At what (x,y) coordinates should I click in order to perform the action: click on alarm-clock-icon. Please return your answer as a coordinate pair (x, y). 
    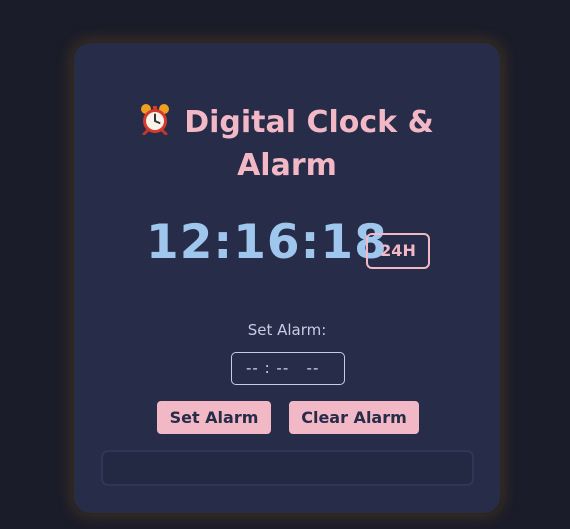
    Looking at the image, I should click on (155, 119).